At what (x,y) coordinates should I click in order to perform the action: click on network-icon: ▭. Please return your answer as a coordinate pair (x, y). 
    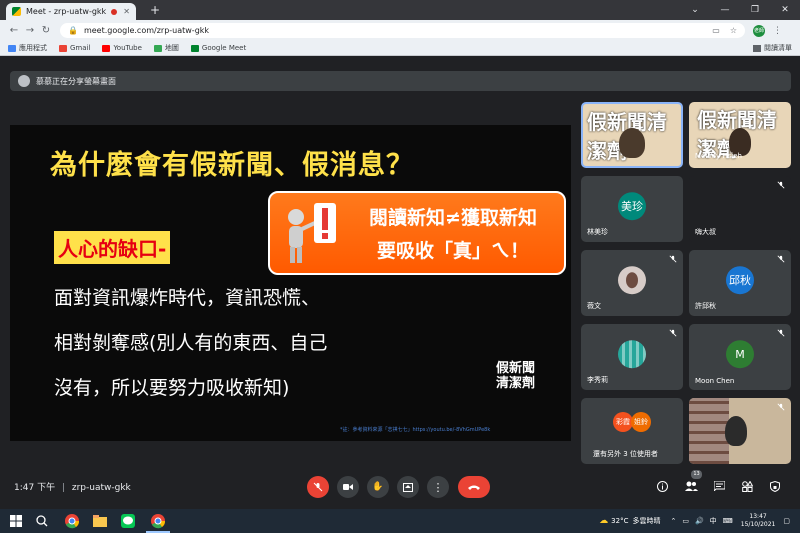
    Looking at the image, I should click on (685, 521).